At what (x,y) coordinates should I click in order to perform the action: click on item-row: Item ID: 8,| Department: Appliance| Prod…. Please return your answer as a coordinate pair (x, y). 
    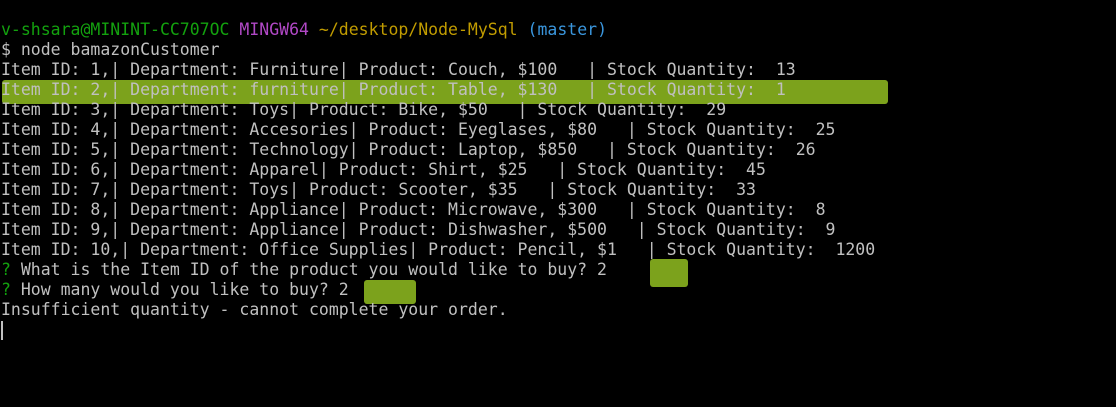
    Looking at the image, I should click on (413, 209).